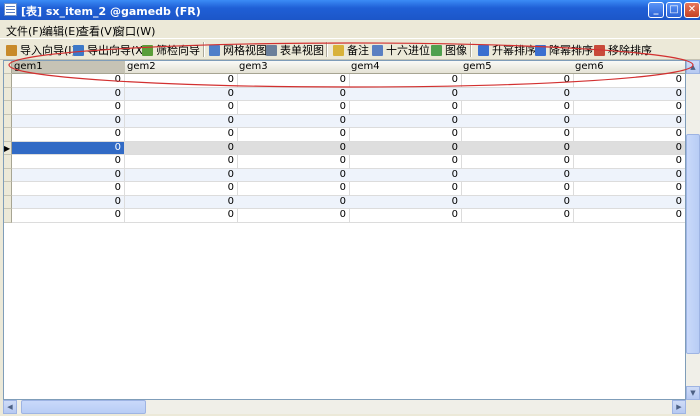 The width and height of the screenshot is (700, 416). What do you see at coordinates (693, 244) in the screenshot?
I see `vertical-scroll-thumb` at bounding box center [693, 244].